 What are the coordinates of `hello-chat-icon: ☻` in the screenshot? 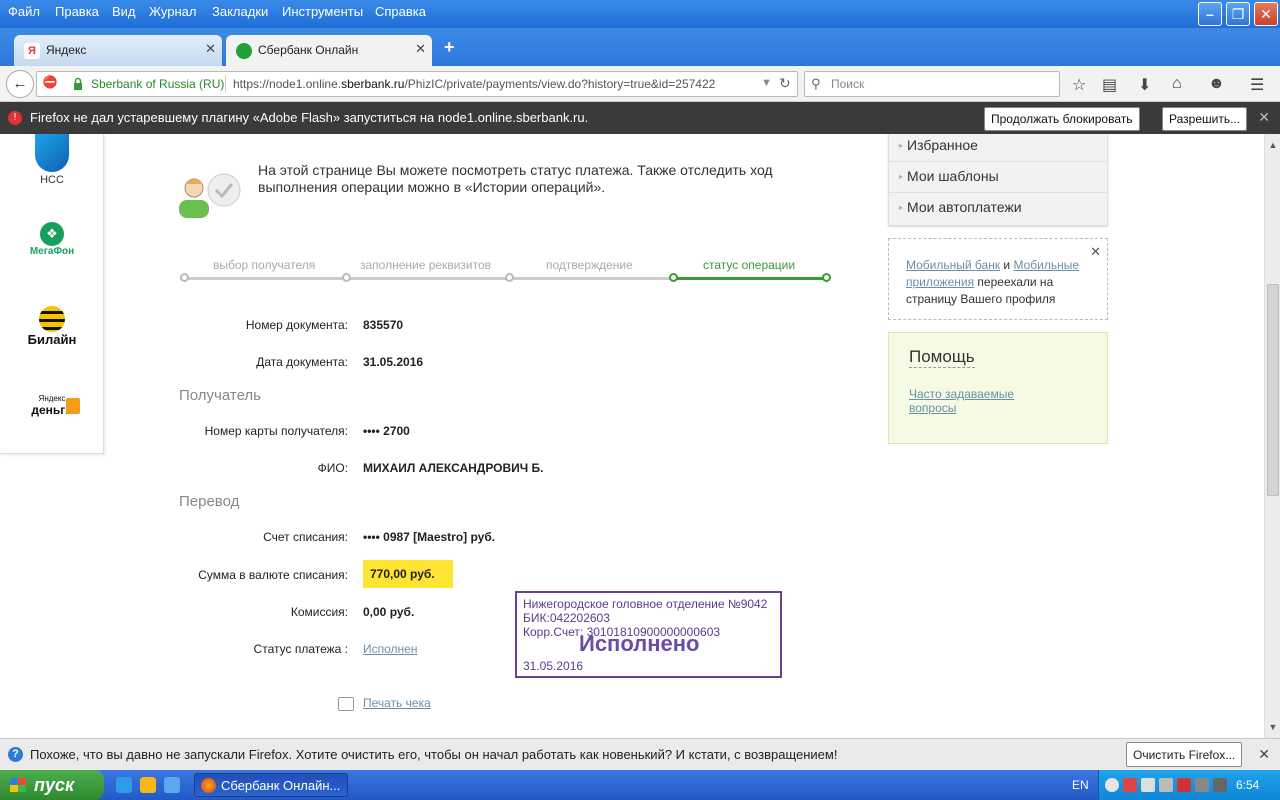 It's located at (1216, 84).